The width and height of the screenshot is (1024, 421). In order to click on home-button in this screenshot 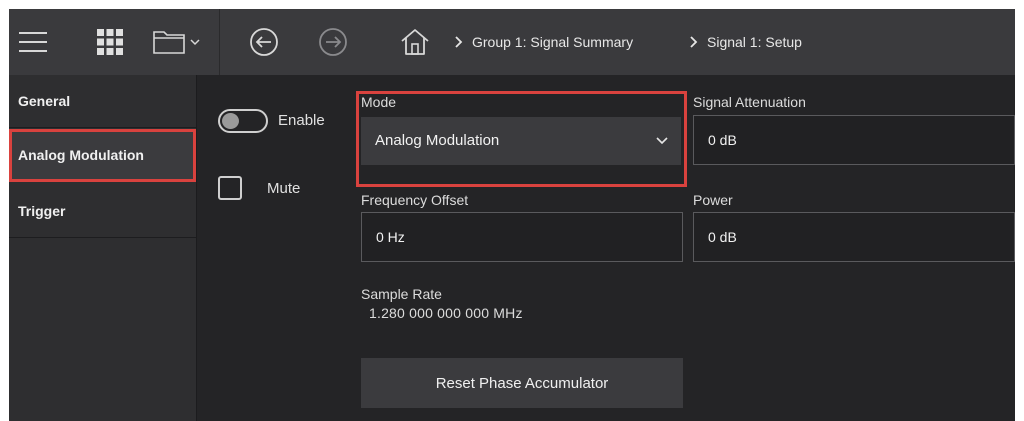, I will do `click(415, 42)`.